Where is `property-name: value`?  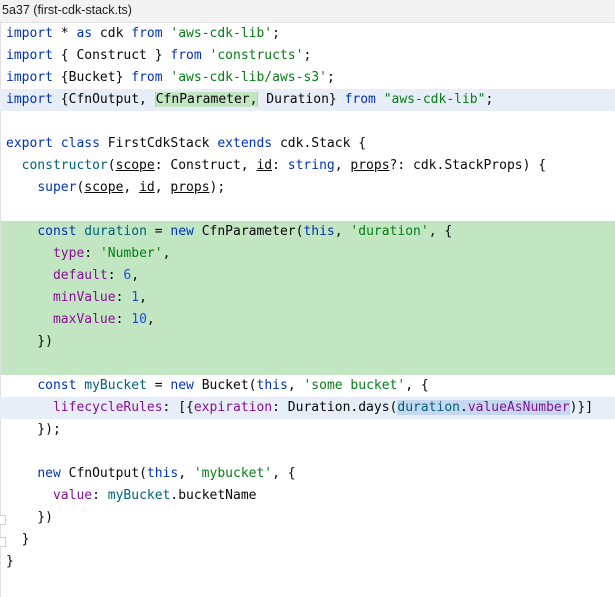
property-name: value is located at coordinates (72, 495).